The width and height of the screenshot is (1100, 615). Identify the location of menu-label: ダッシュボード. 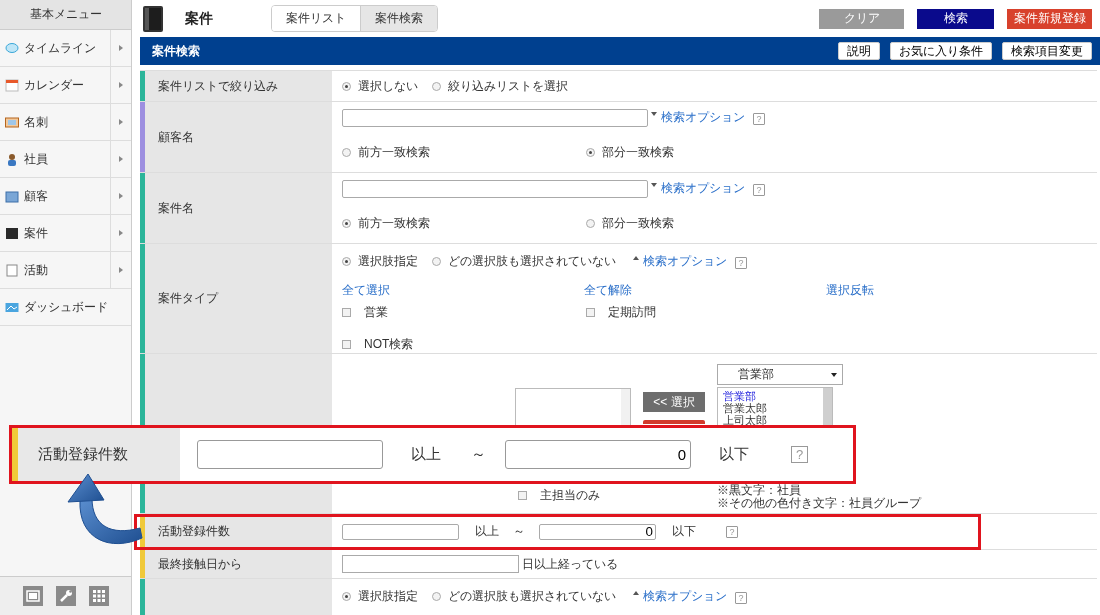
(66, 307).